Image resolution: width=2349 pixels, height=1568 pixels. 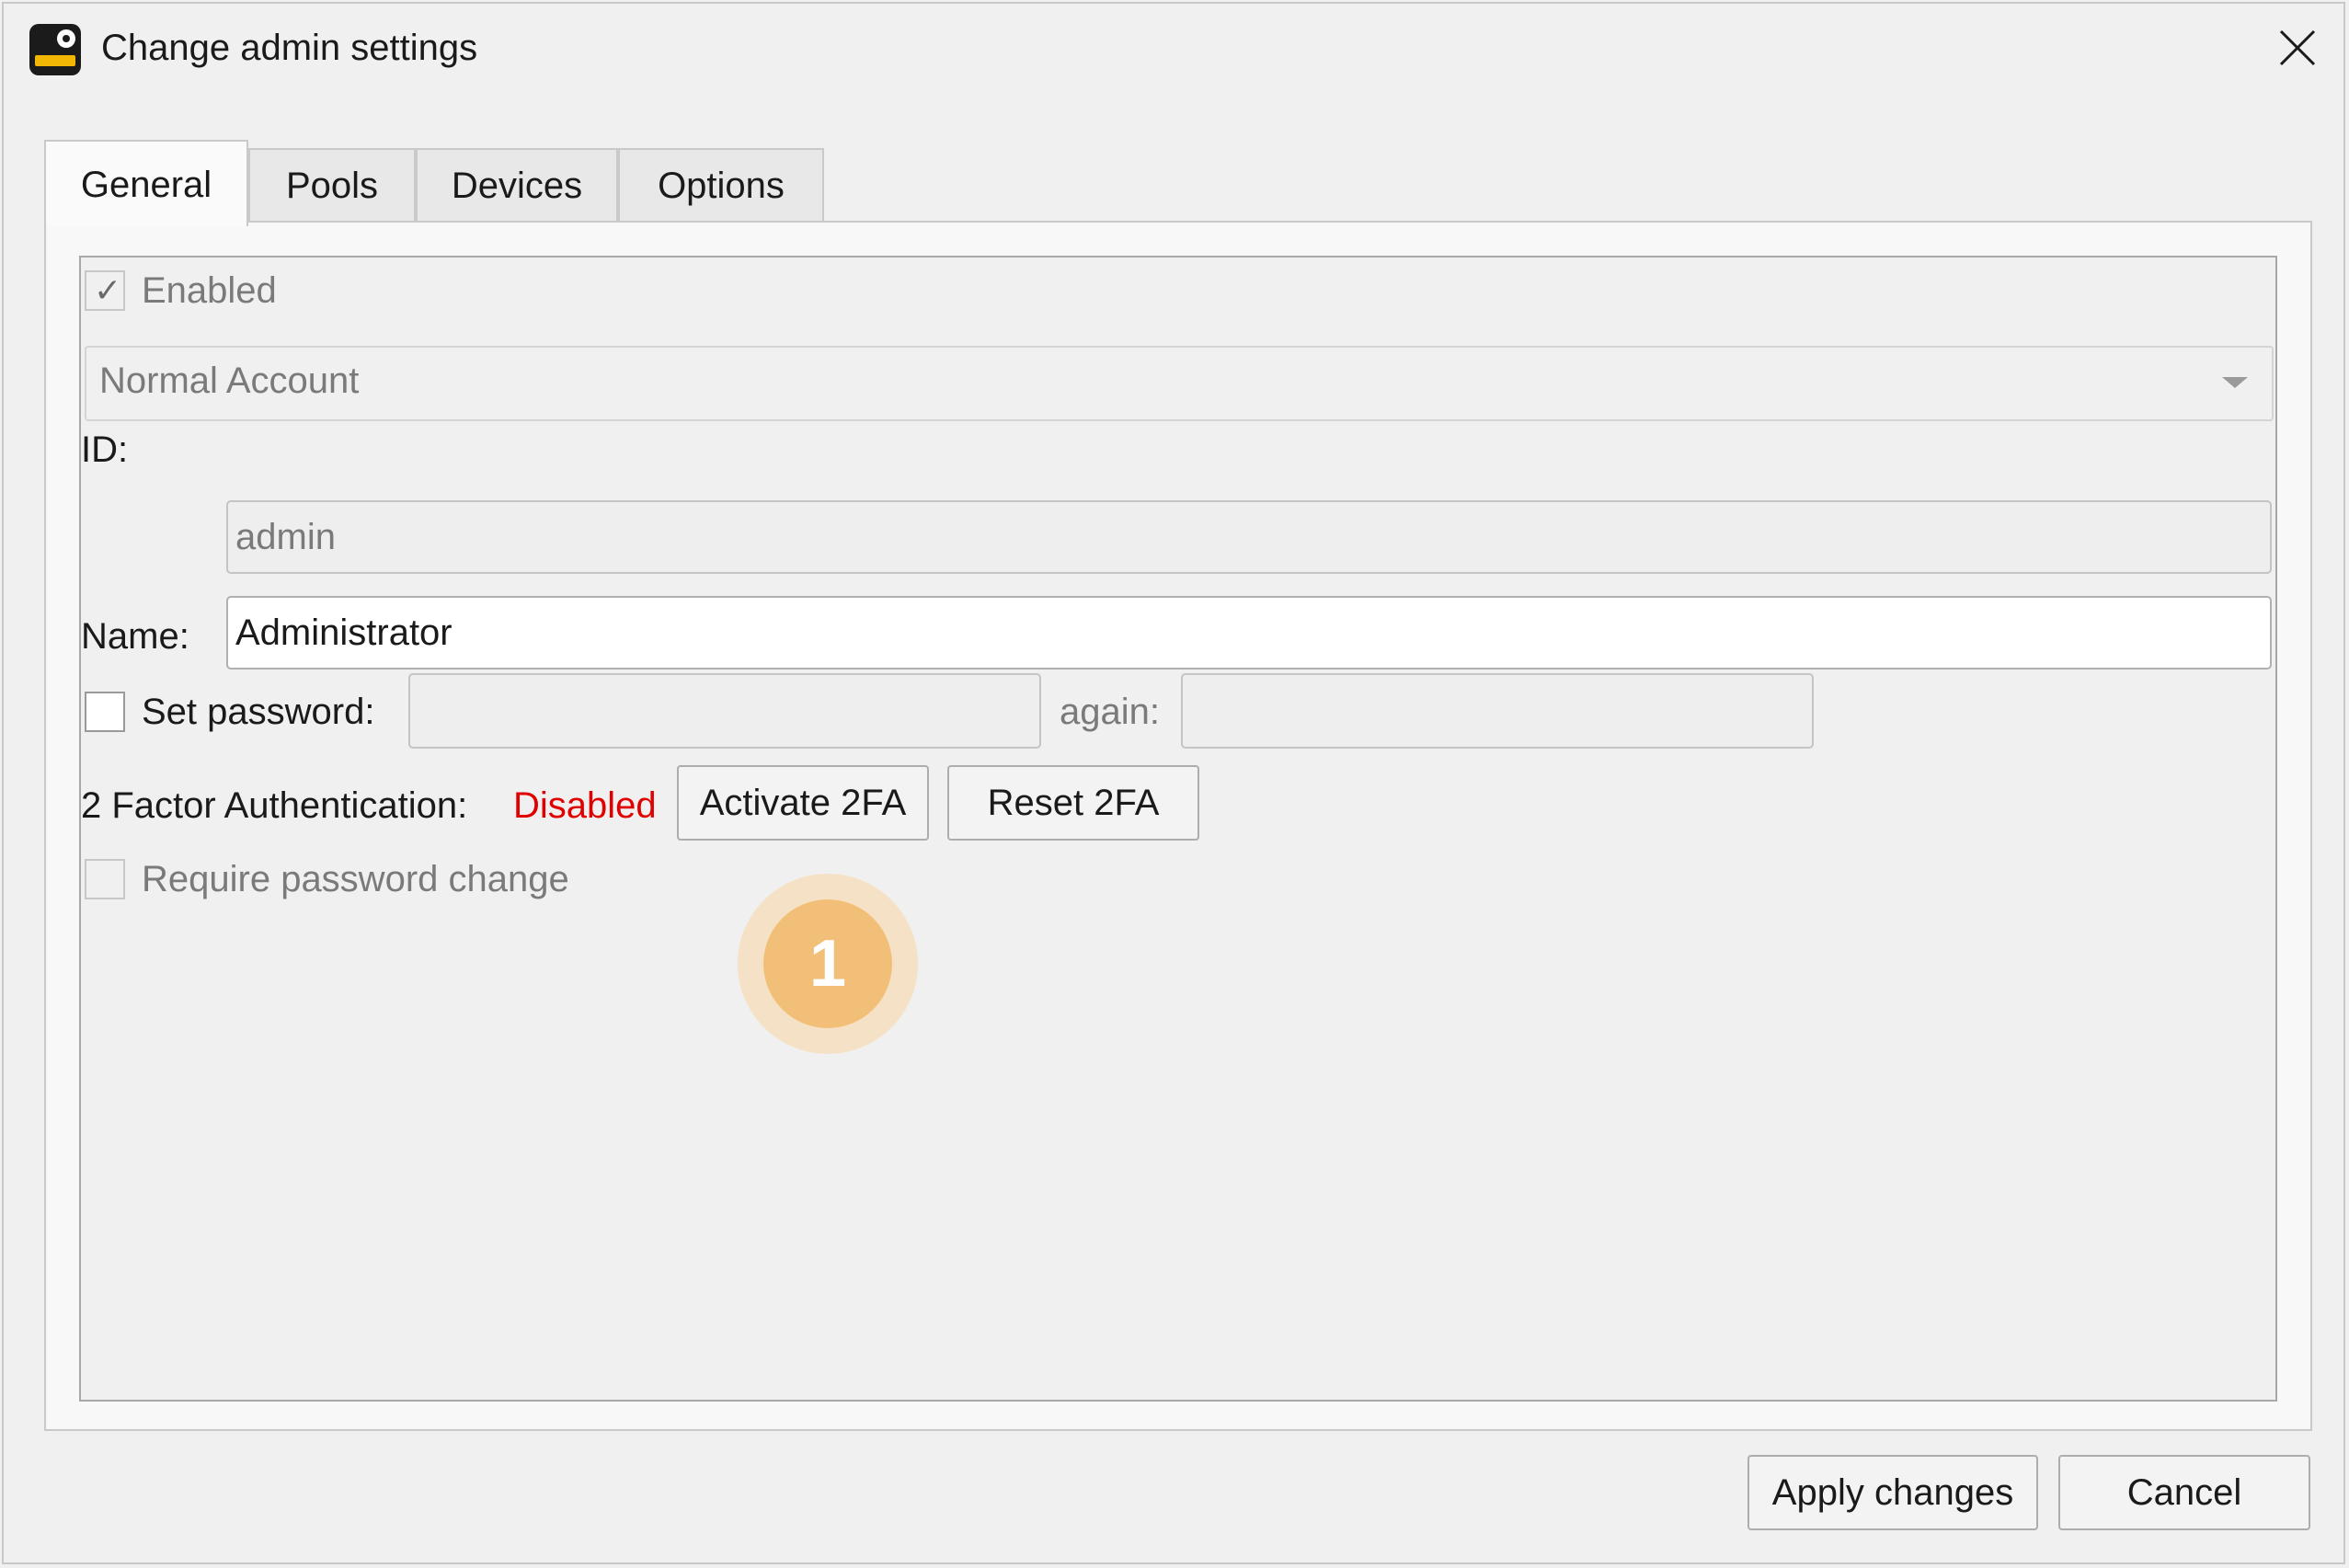 I want to click on close-button, so click(x=2297, y=48).